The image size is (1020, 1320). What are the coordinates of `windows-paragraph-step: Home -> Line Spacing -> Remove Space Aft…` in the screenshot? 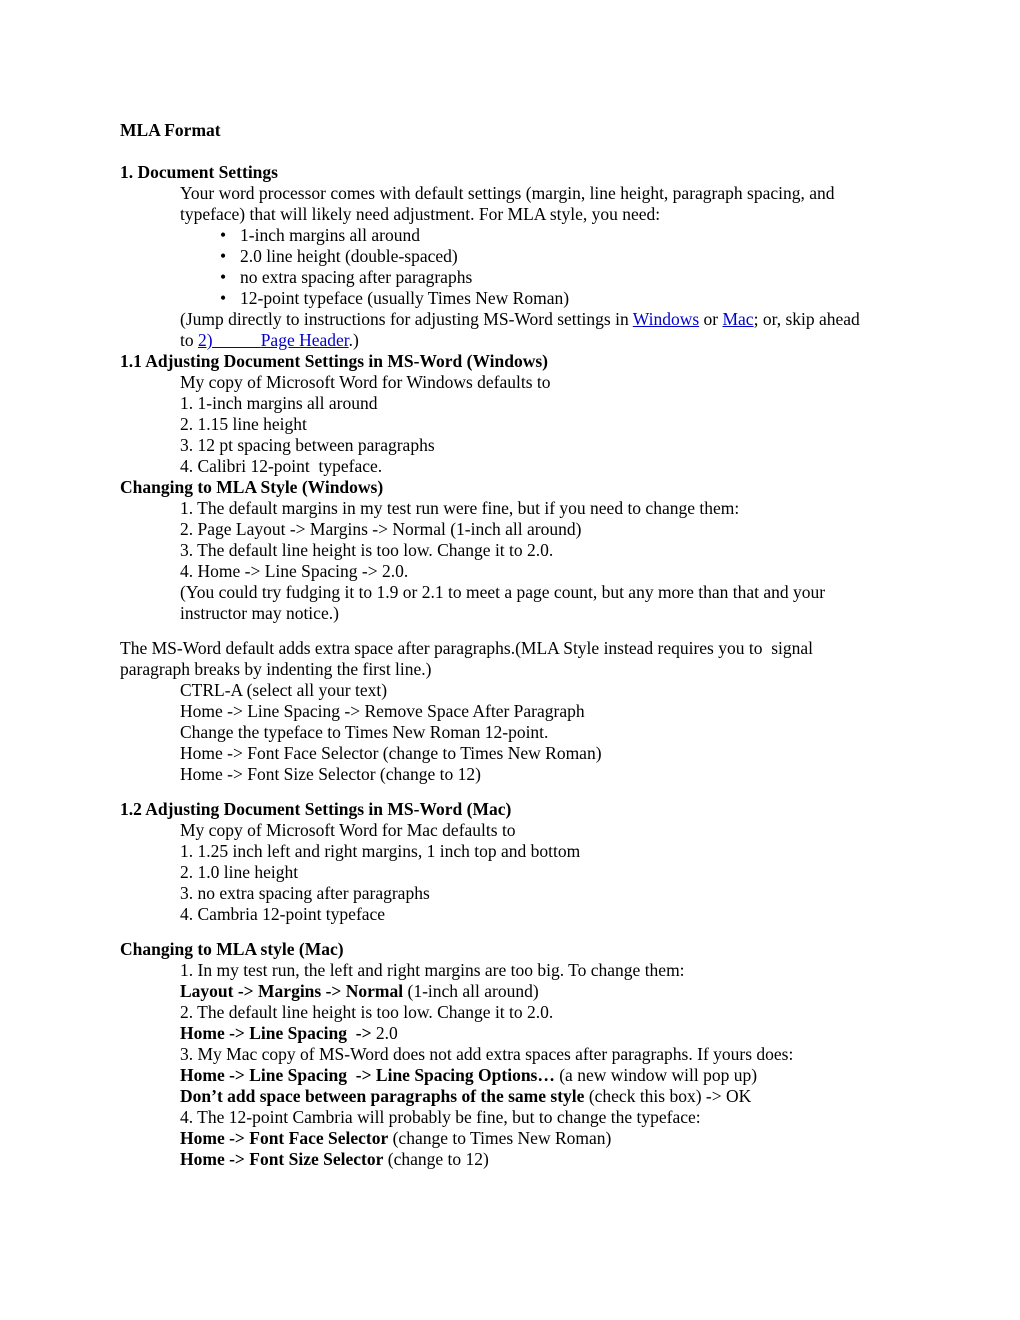 It's located at (382, 711).